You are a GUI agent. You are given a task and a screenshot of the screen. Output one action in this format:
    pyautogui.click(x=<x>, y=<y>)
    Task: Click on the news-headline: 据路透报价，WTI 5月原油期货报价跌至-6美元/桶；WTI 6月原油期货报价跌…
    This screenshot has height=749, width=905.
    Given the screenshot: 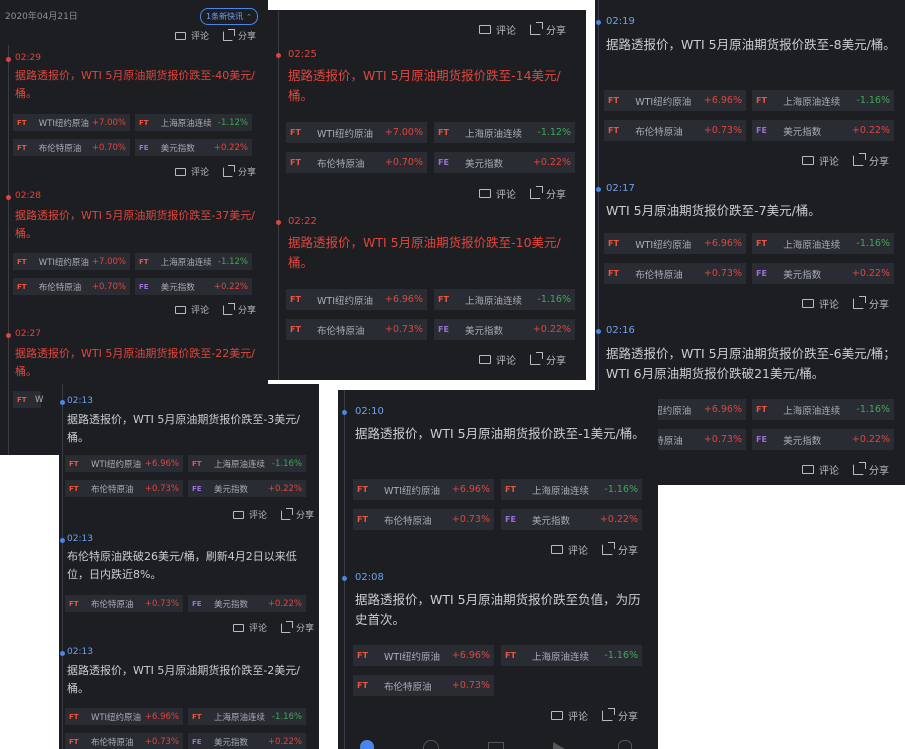 What is the action you would take?
    pyautogui.click(x=751, y=364)
    